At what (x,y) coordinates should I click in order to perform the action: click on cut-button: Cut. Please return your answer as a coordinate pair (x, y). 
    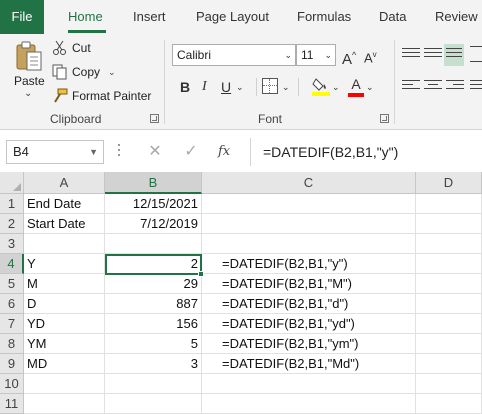
    Looking at the image, I should click on (71, 48).